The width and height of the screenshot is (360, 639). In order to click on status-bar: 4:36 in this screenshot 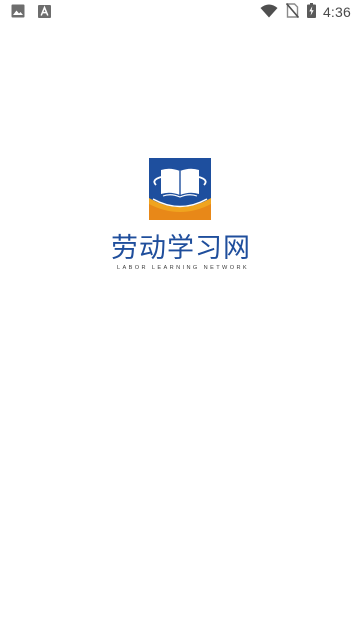, I will do `click(180, 12)`.